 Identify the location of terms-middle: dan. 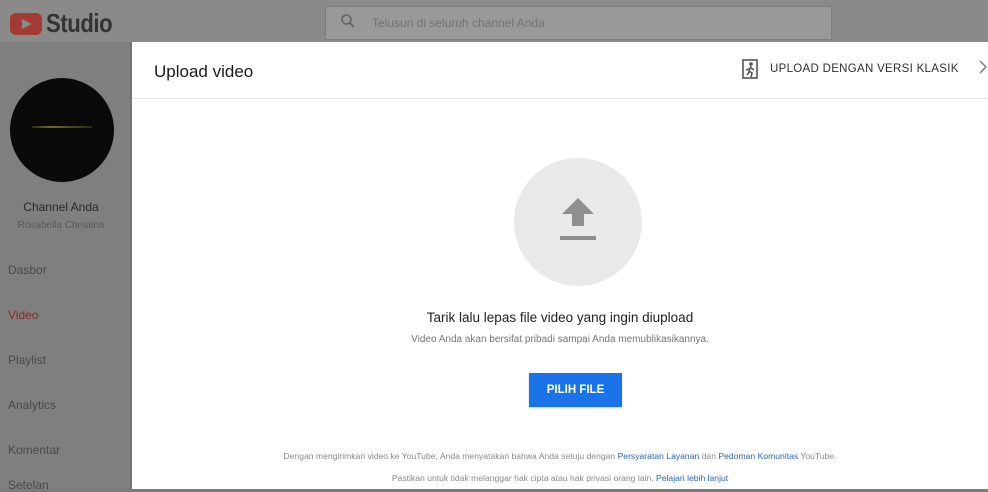
(709, 456).